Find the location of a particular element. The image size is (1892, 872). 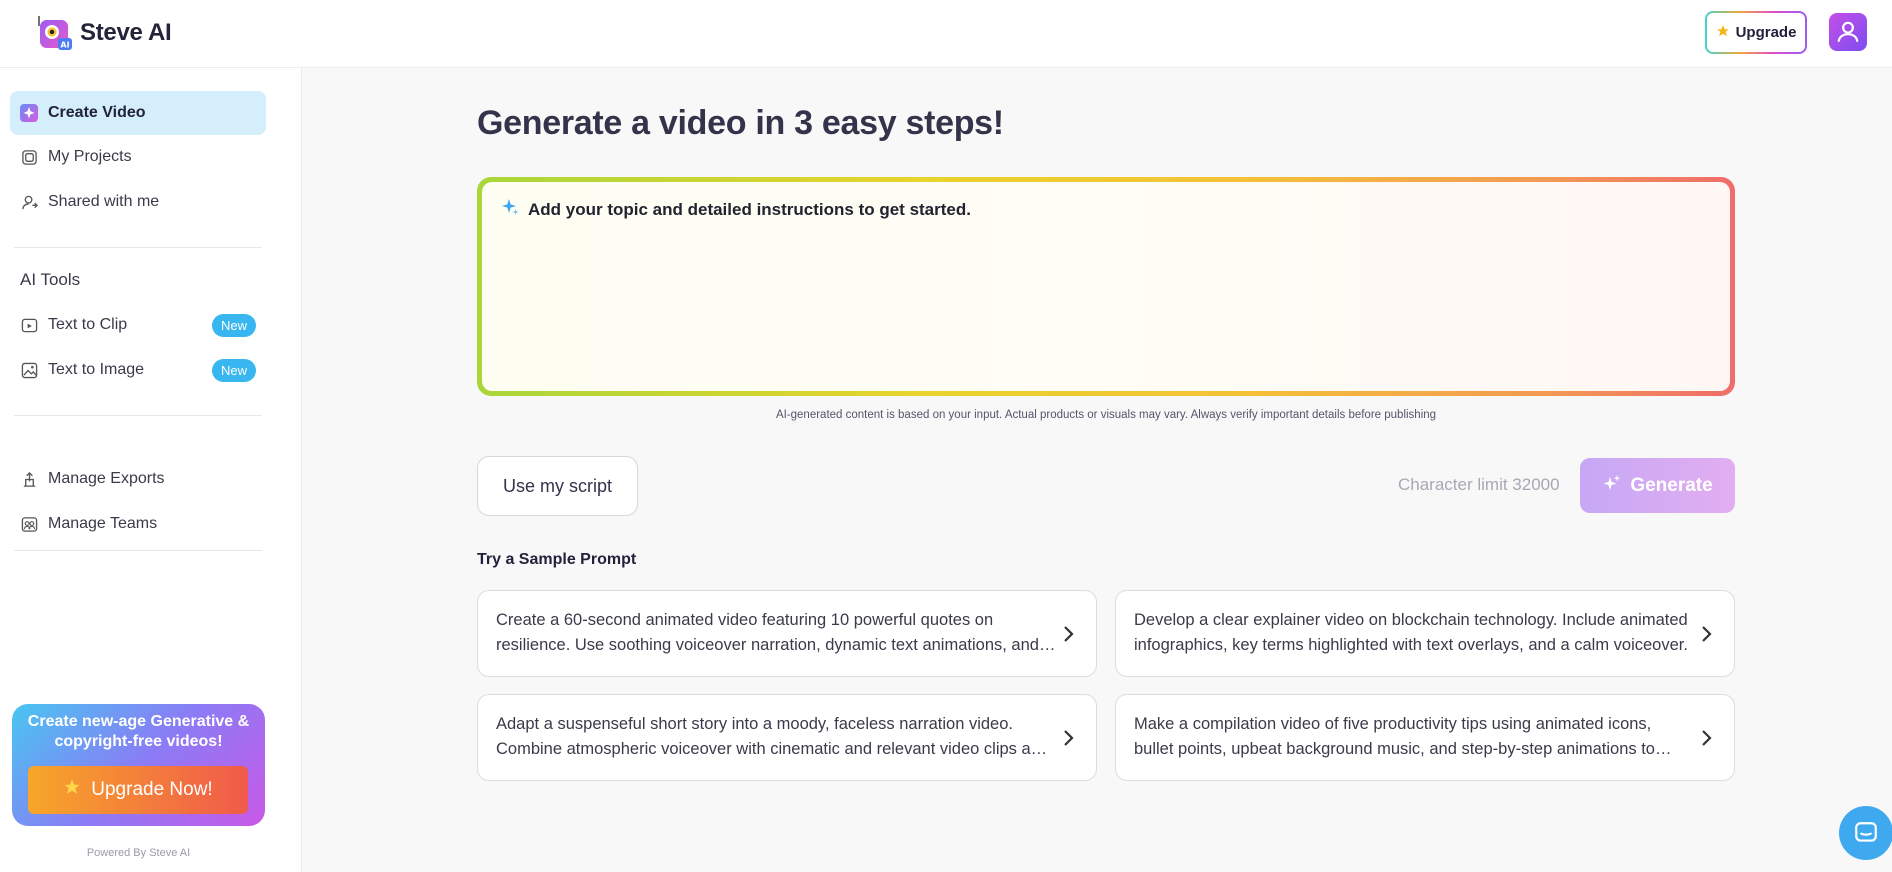

sidebar-item-text-to-image: Text to Image New is located at coordinates (138, 370).